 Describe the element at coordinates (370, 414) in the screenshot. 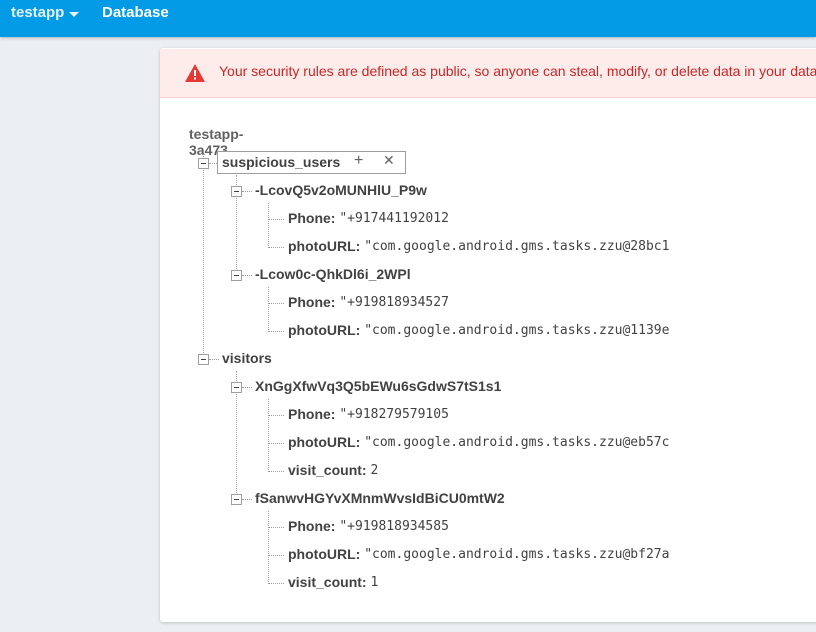

I see `field-phone: Phone: "+918279579105` at that location.